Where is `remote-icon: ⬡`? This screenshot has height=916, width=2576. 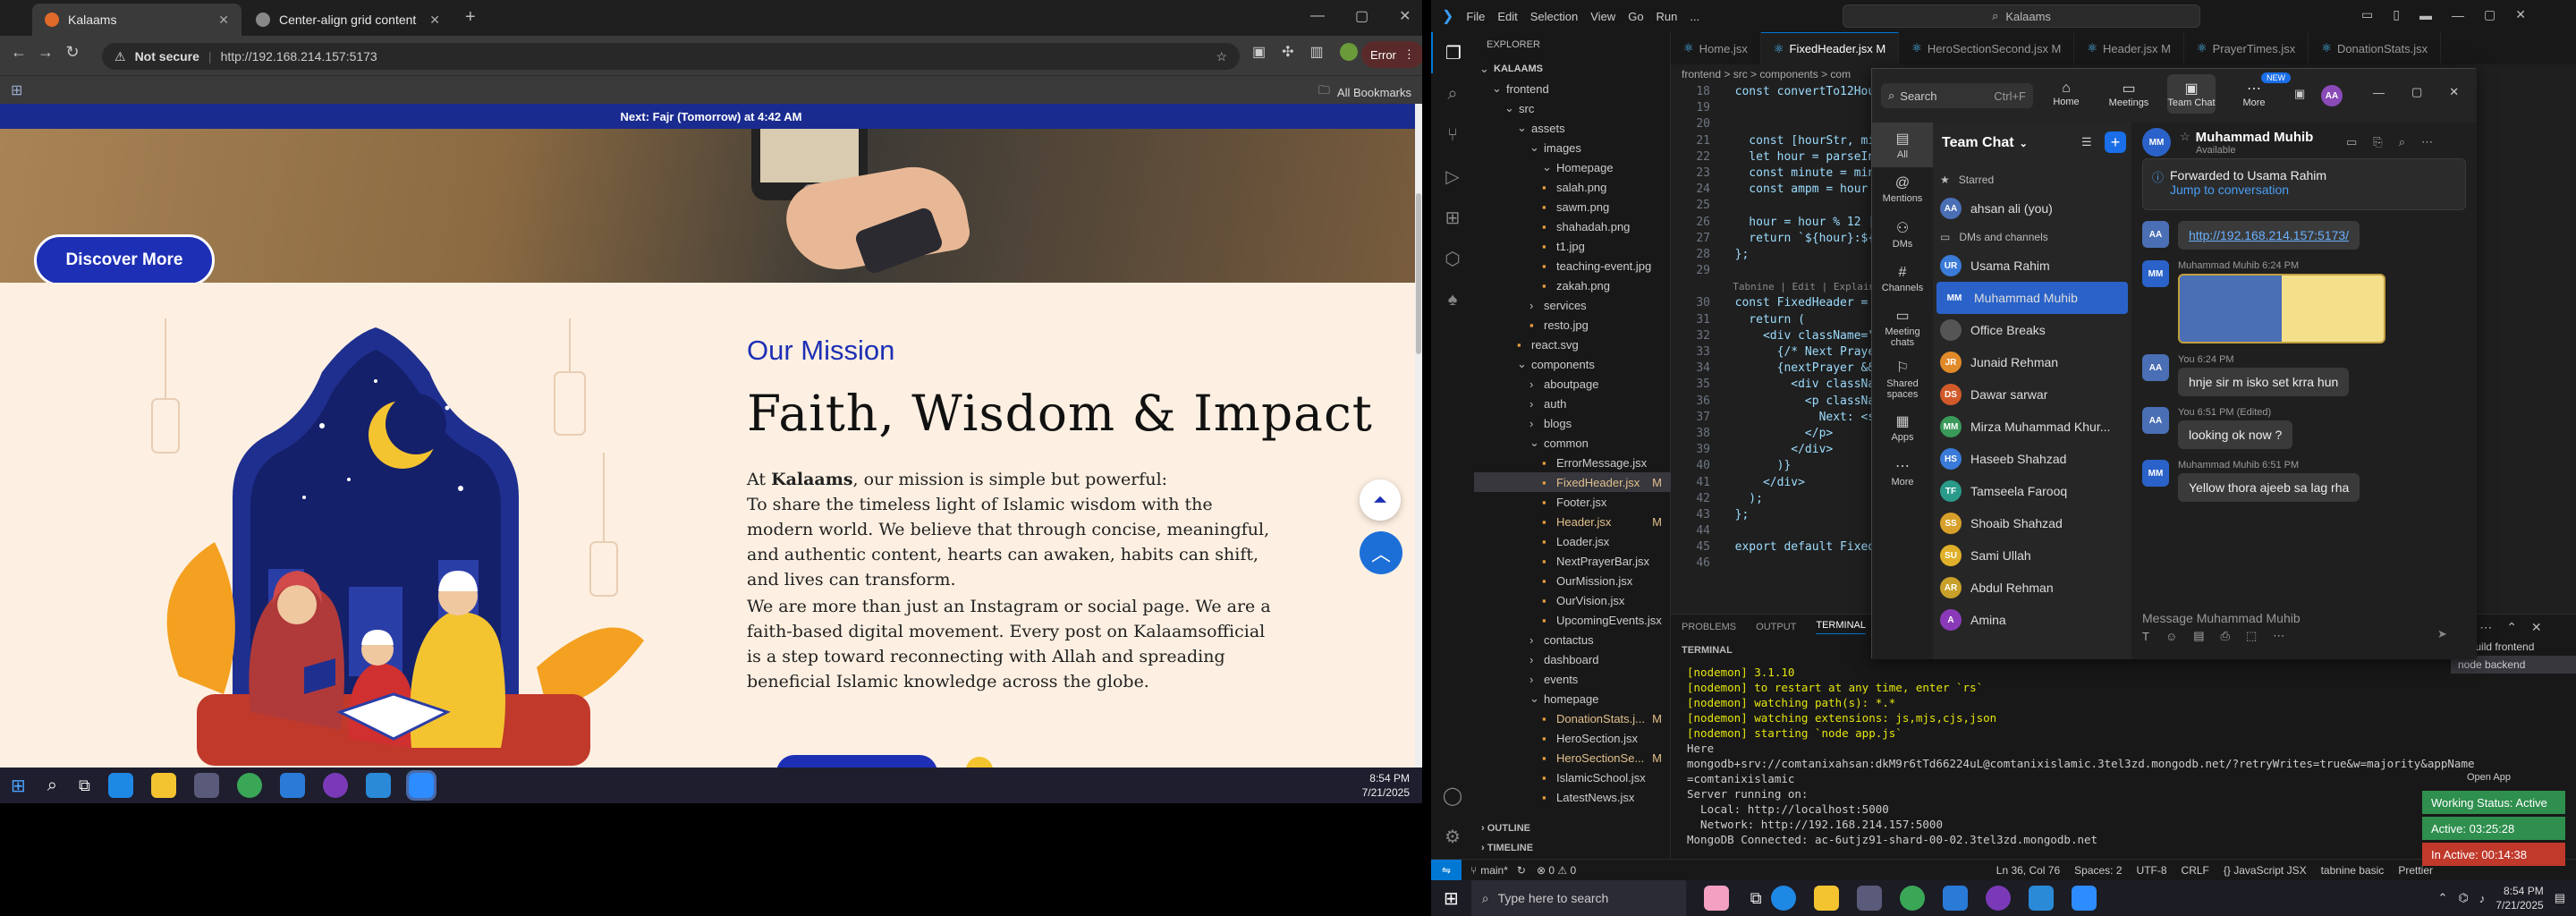 remote-icon: ⬡ is located at coordinates (1452, 258).